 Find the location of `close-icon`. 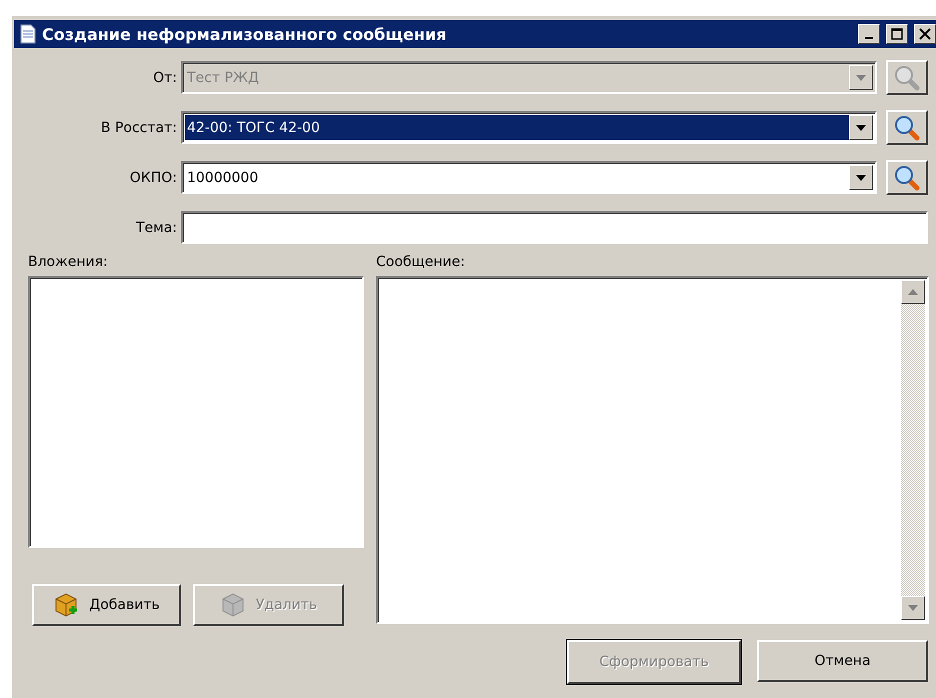

close-icon is located at coordinates (925, 34).